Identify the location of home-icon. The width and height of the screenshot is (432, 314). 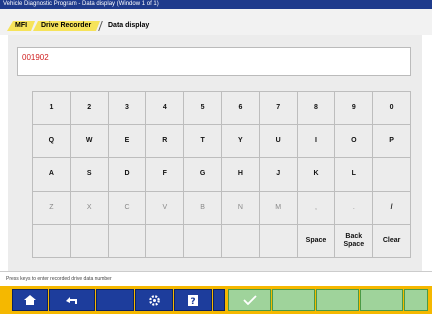
(30, 300).